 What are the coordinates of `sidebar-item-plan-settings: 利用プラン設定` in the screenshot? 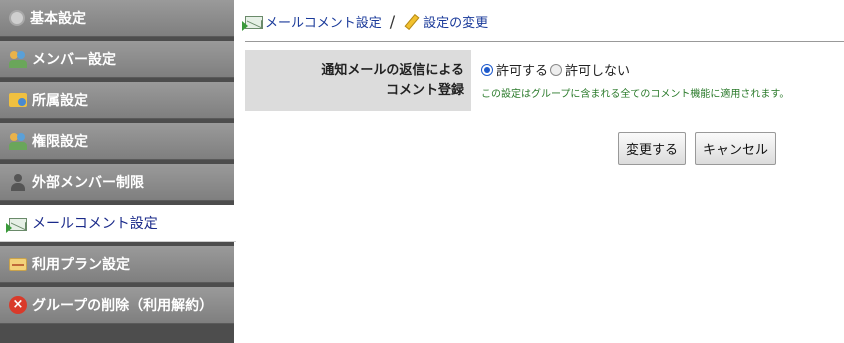 It's located at (117, 264).